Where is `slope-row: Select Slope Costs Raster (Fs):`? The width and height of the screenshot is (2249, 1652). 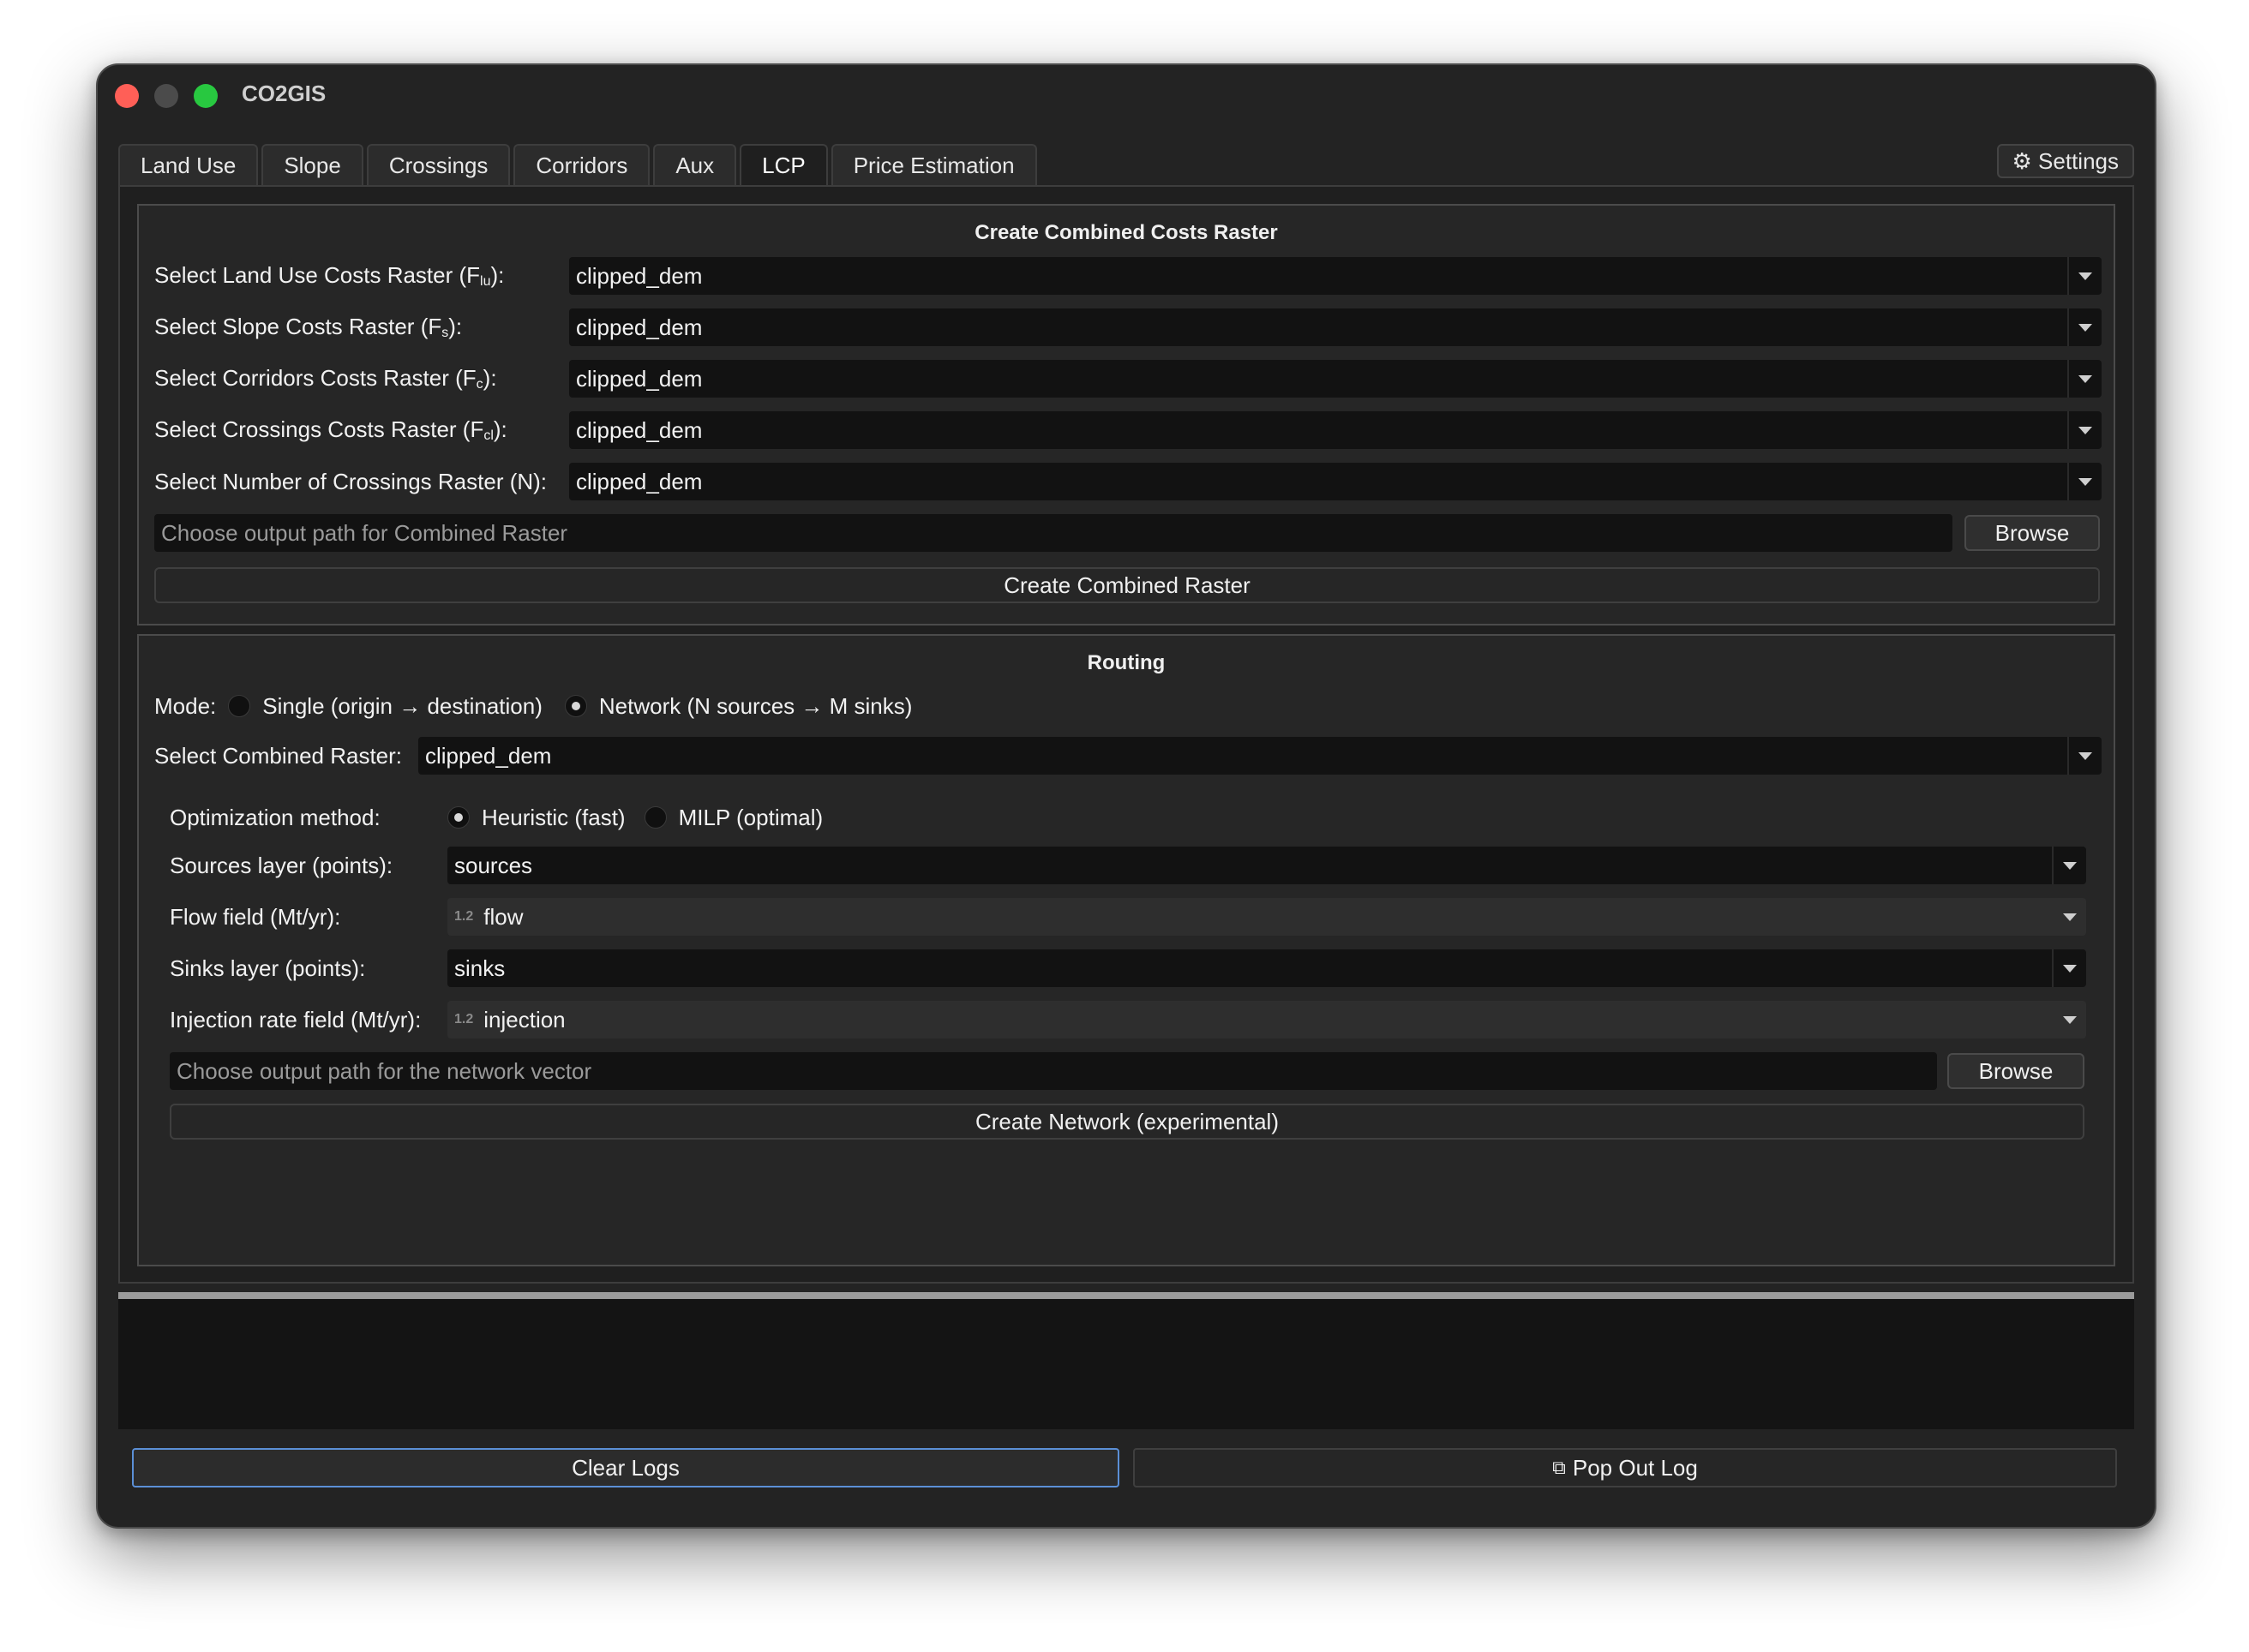 slope-row: Select Slope Costs Raster (Fs): is located at coordinates (308, 327).